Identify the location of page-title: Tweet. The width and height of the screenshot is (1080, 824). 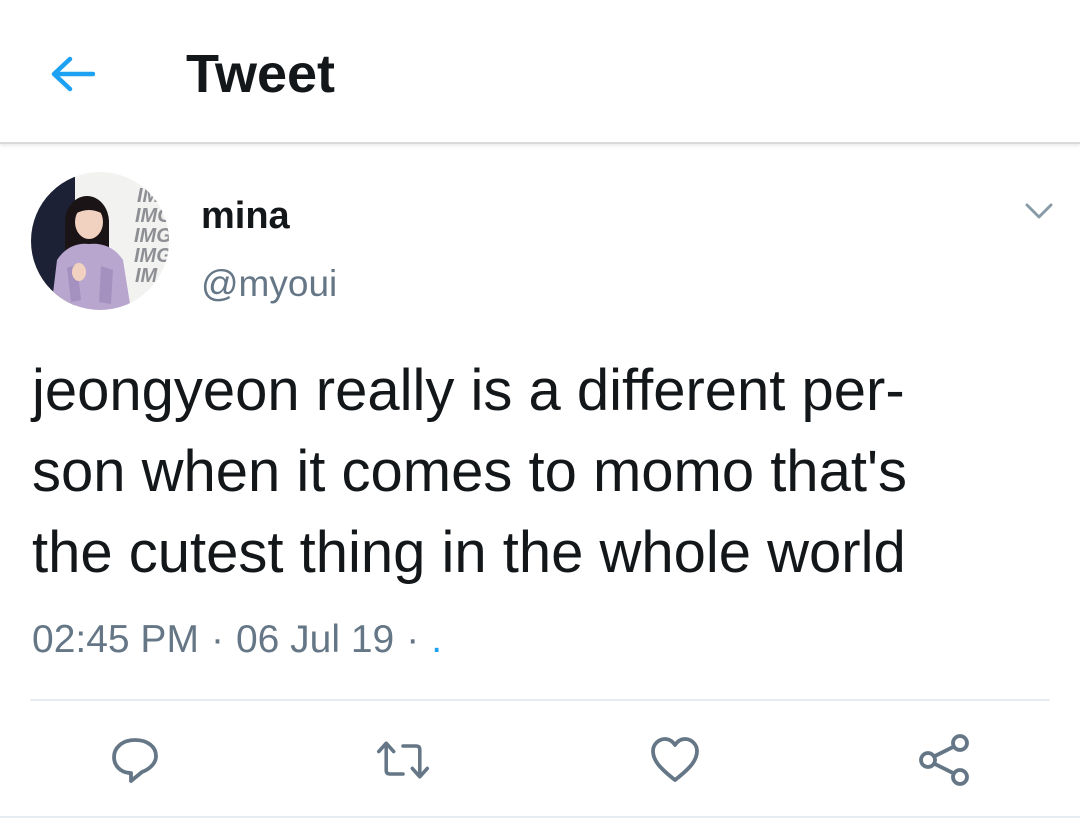
(261, 74).